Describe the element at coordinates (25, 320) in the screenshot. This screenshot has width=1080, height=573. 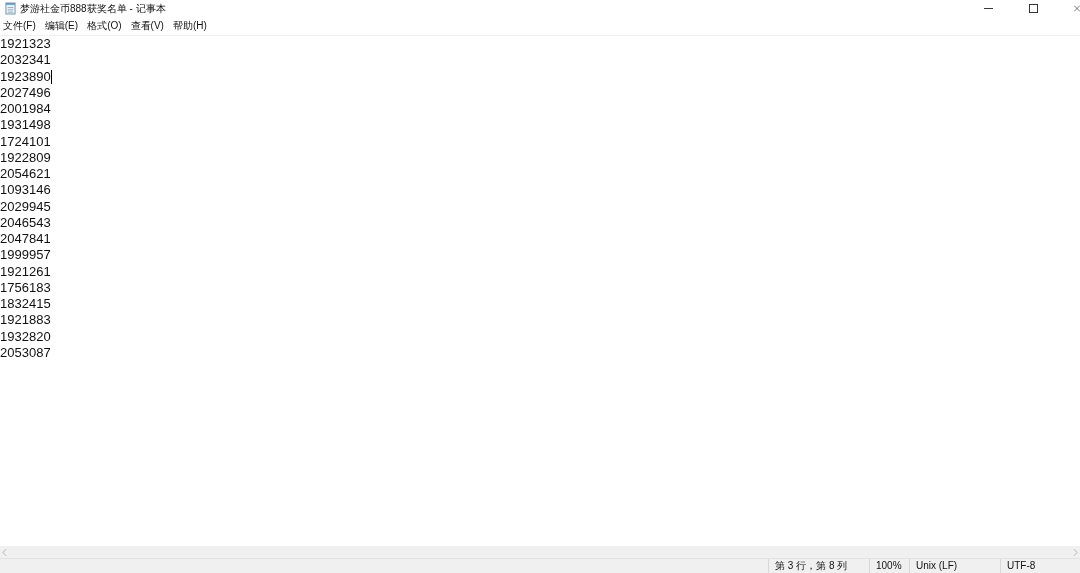
I see `text-line: 1921883` at that location.